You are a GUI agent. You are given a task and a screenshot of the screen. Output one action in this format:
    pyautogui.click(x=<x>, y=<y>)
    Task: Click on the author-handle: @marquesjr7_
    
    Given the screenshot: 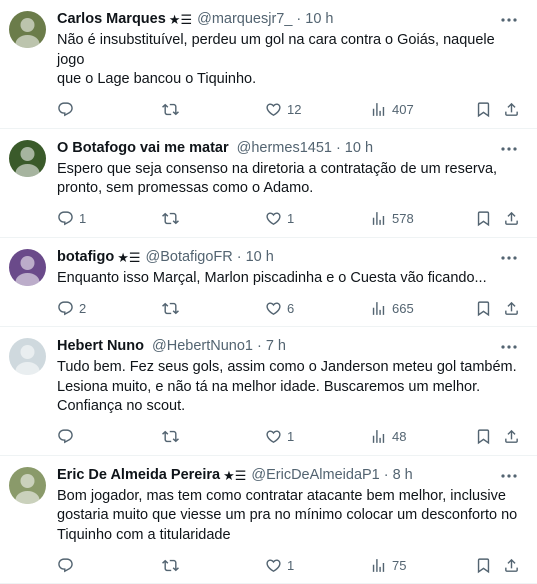 What is the action you would take?
    pyautogui.click(x=244, y=19)
    